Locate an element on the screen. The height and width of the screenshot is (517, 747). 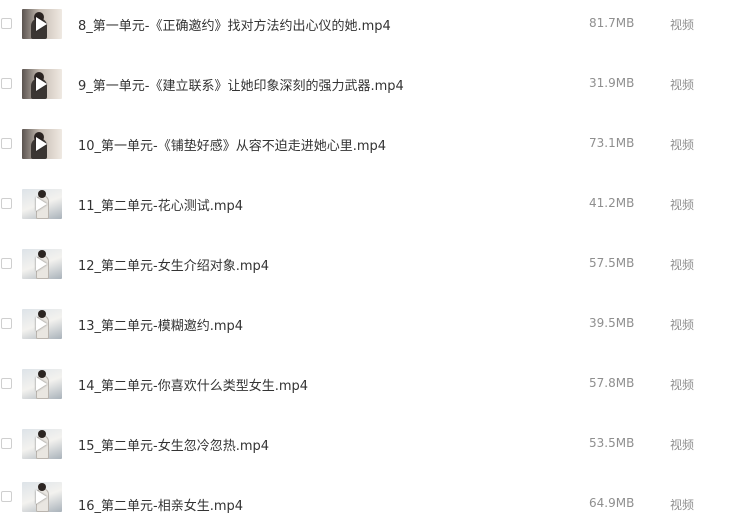
file-size: 31.9MB is located at coordinates (612, 83).